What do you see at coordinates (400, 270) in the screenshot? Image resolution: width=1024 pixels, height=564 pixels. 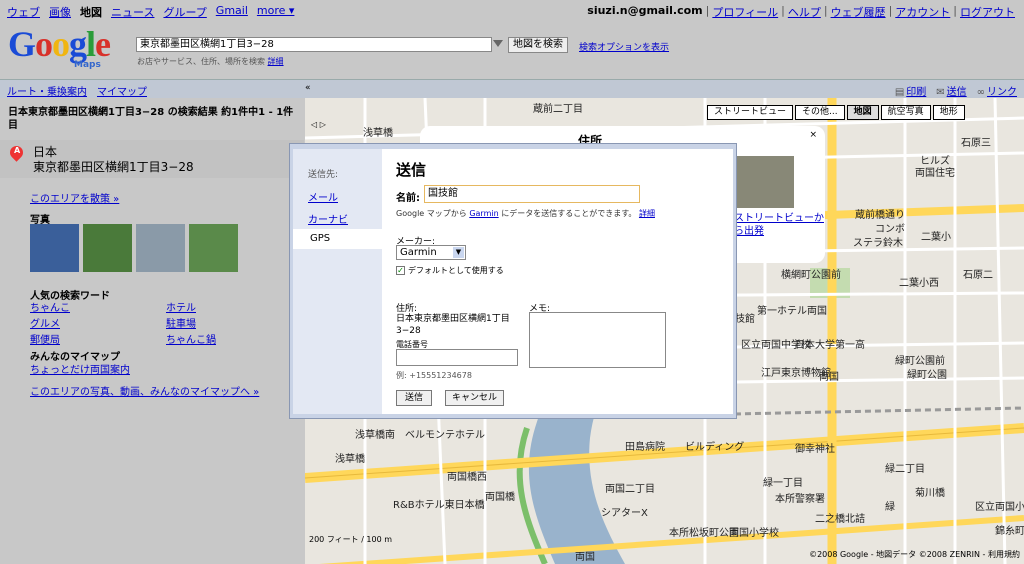 I see `default-checkbox: ✓` at bounding box center [400, 270].